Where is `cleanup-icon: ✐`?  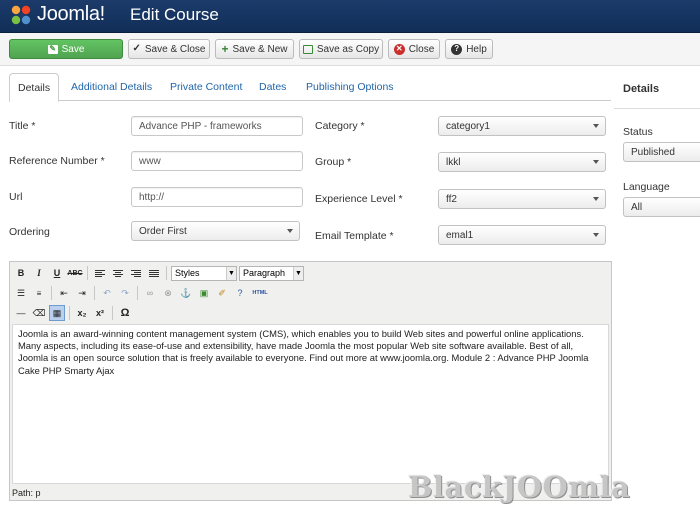 cleanup-icon: ✐ is located at coordinates (222, 293).